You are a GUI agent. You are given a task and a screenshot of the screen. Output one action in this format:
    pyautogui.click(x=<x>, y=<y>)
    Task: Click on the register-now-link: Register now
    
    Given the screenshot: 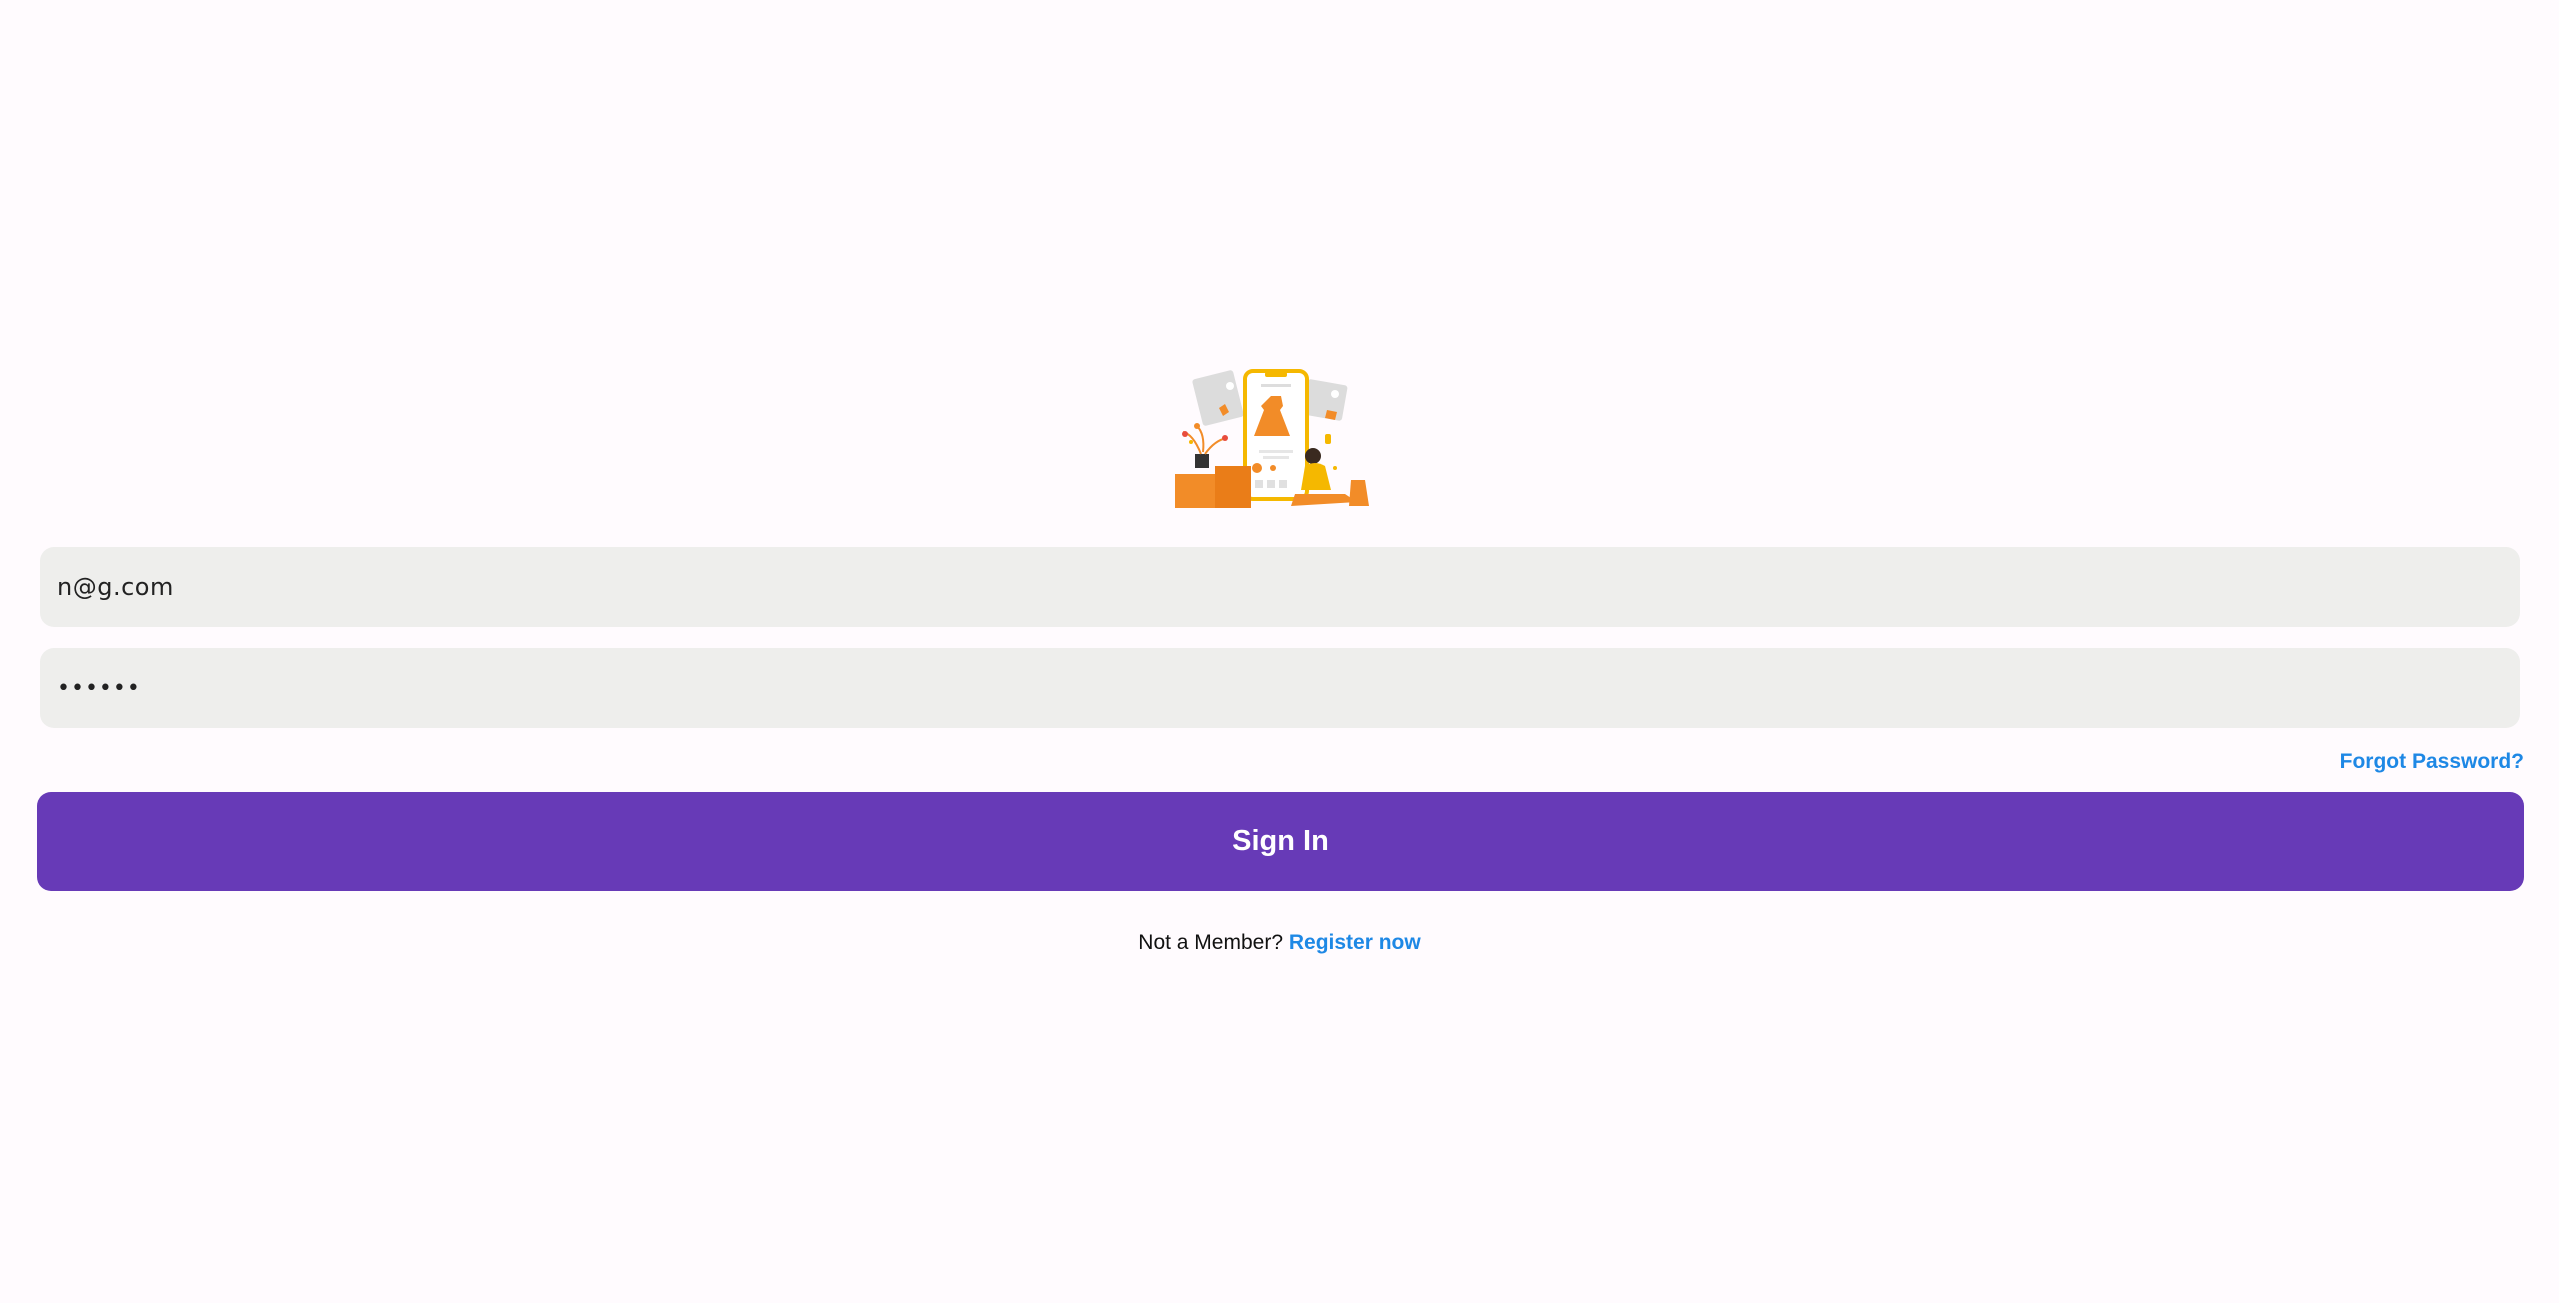 What is the action you would take?
    pyautogui.click(x=1355, y=942)
    